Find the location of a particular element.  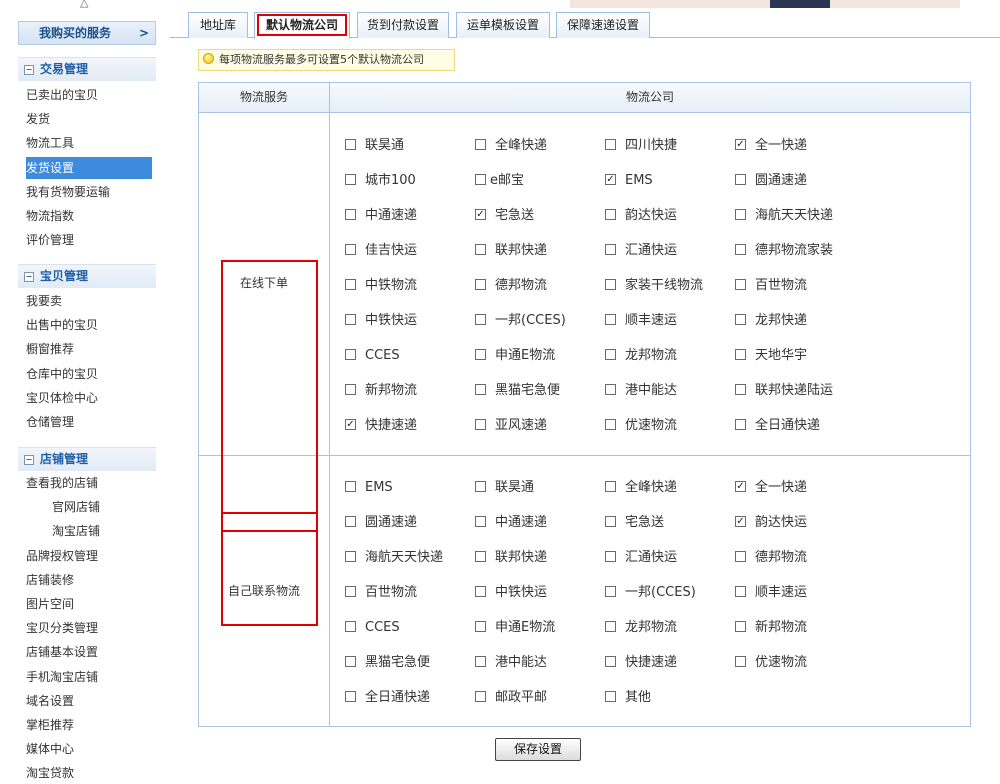

logistics-option: 圆通速递 is located at coordinates (771, 181).